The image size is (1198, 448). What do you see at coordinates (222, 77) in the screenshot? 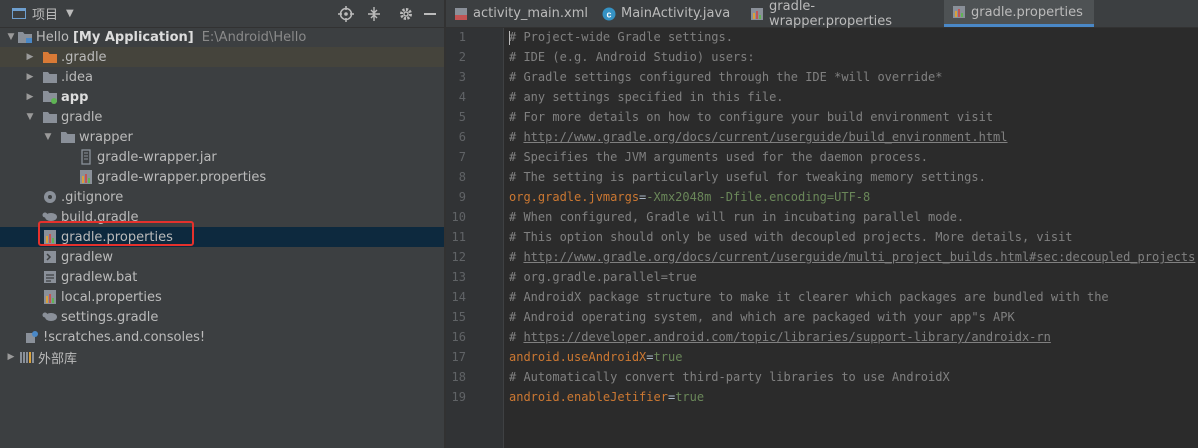
I see `tree-item-idea: ▶ .idea` at bounding box center [222, 77].